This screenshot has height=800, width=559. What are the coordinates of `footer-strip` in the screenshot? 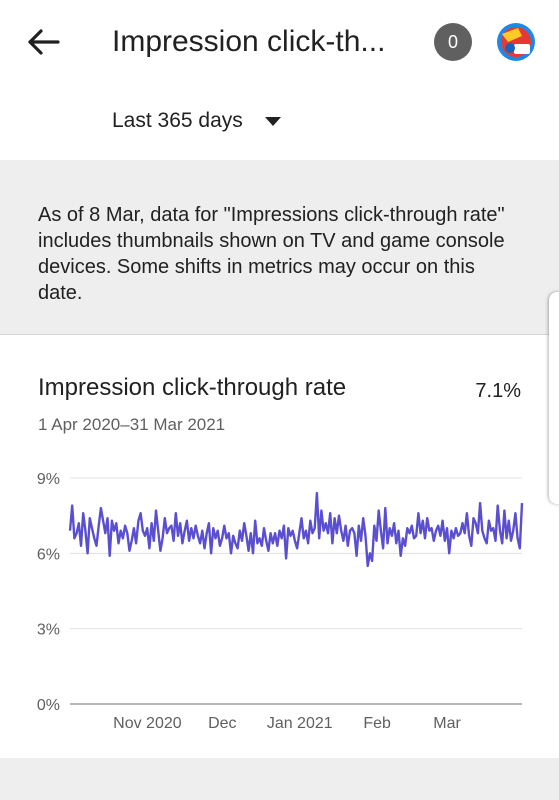 It's located at (279, 779).